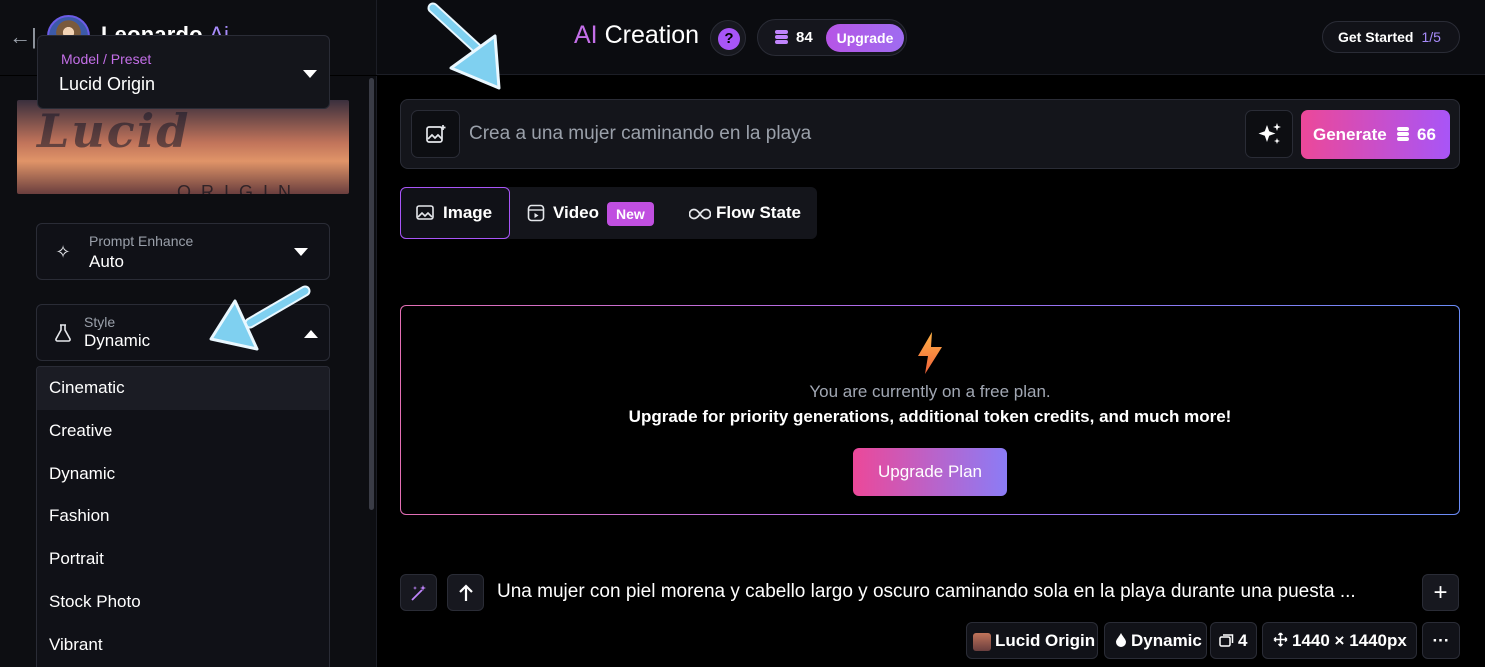 The image size is (1485, 667). I want to click on model-preset-label: Model / Preset, so click(106, 59).